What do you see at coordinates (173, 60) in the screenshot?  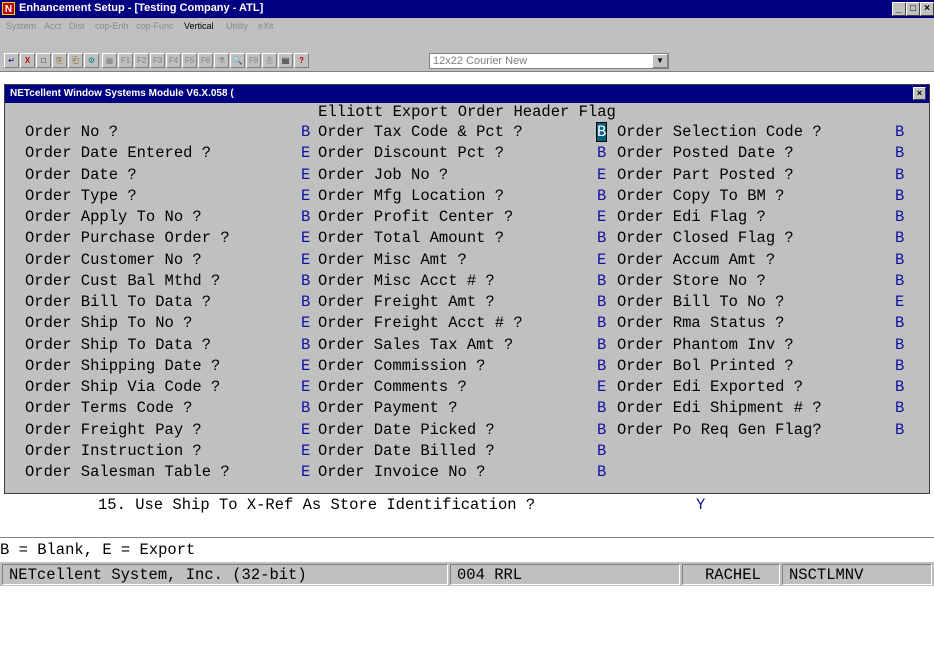 I see `f4-button: F4` at bounding box center [173, 60].